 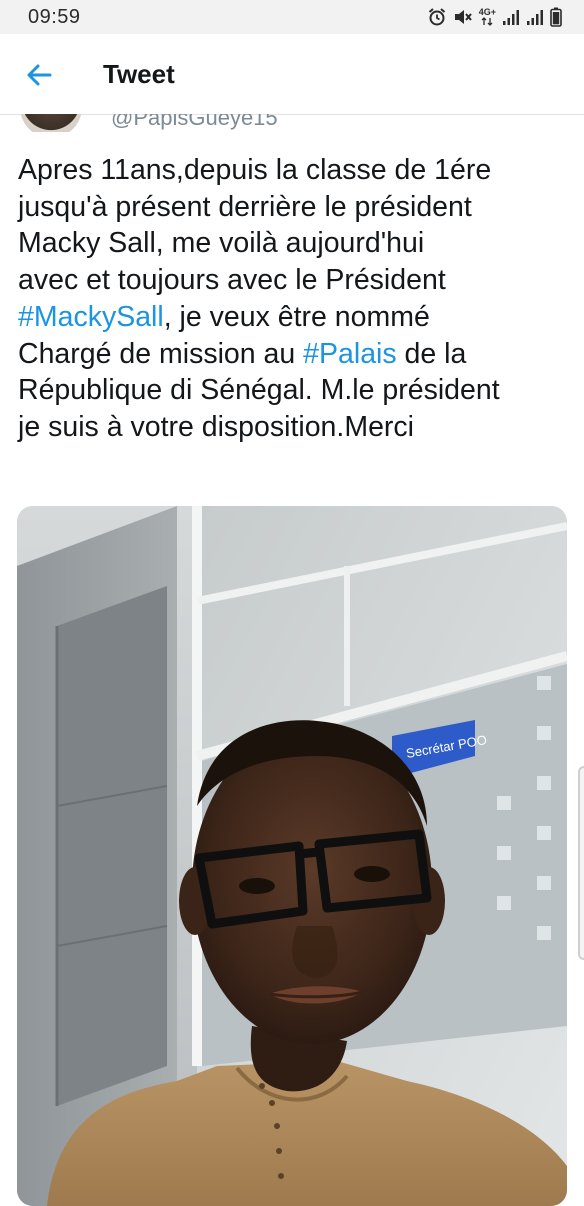 What do you see at coordinates (349, 354) in the screenshot?
I see `hashtag-link: #Palais` at bounding box center [349, 354].